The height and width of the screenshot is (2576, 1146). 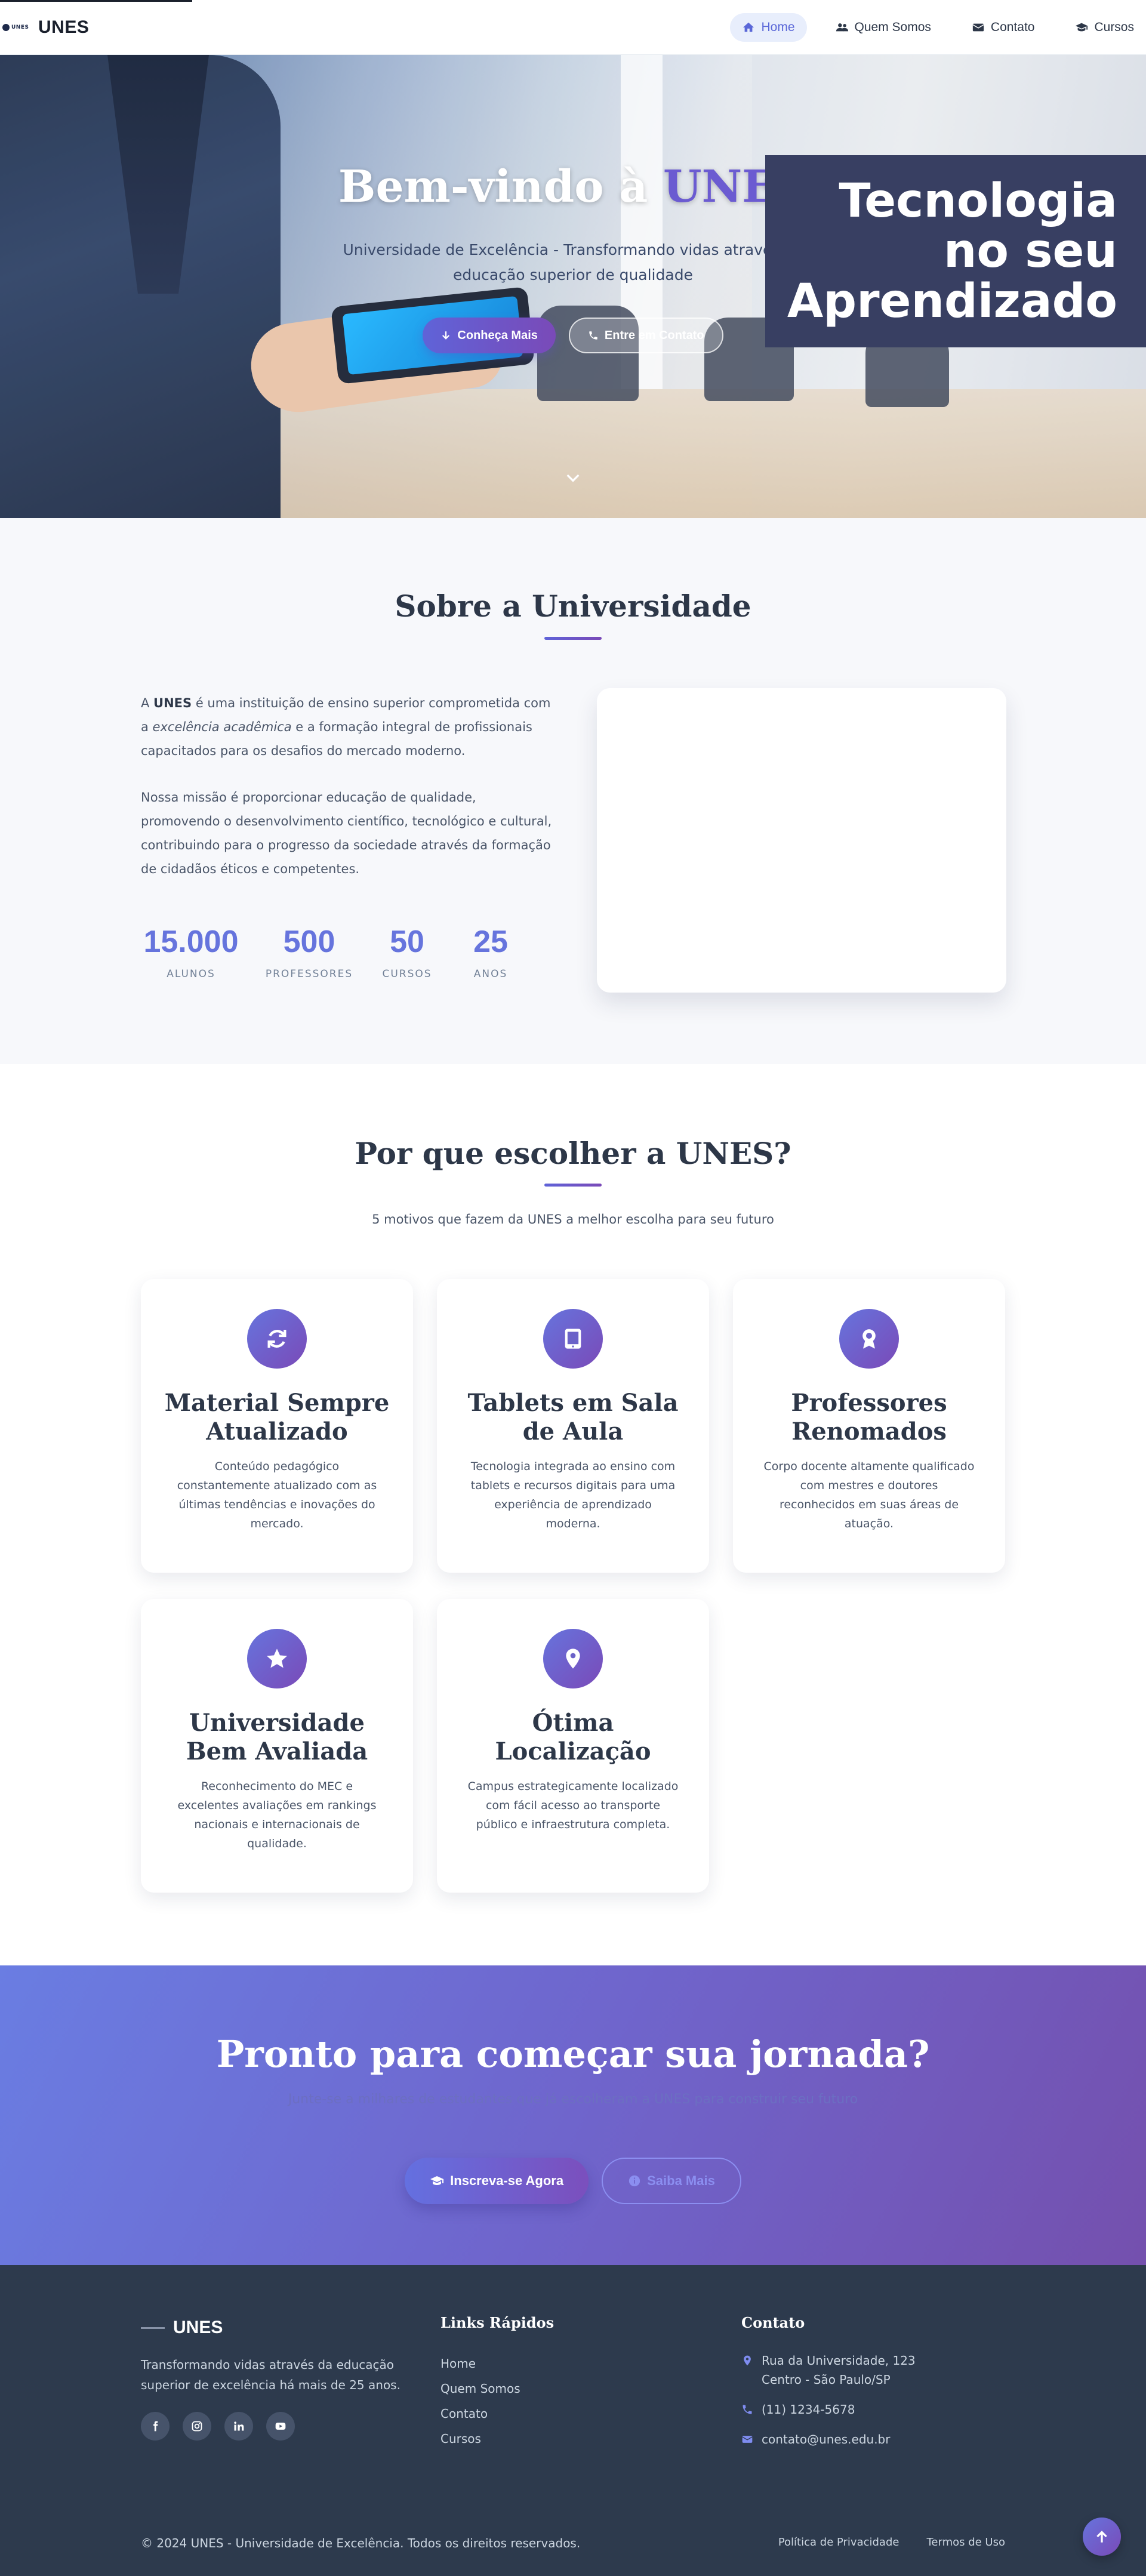 What do you see at coordinates (309, 952) in the screenshot?
I see `stat-professores: 500 PROFESSORES` at bounding box center [309, 952].